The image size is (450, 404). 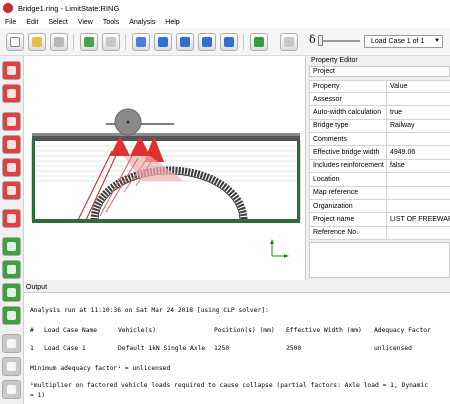 I want to click on add-node-icon, so click(x=11, y=121).